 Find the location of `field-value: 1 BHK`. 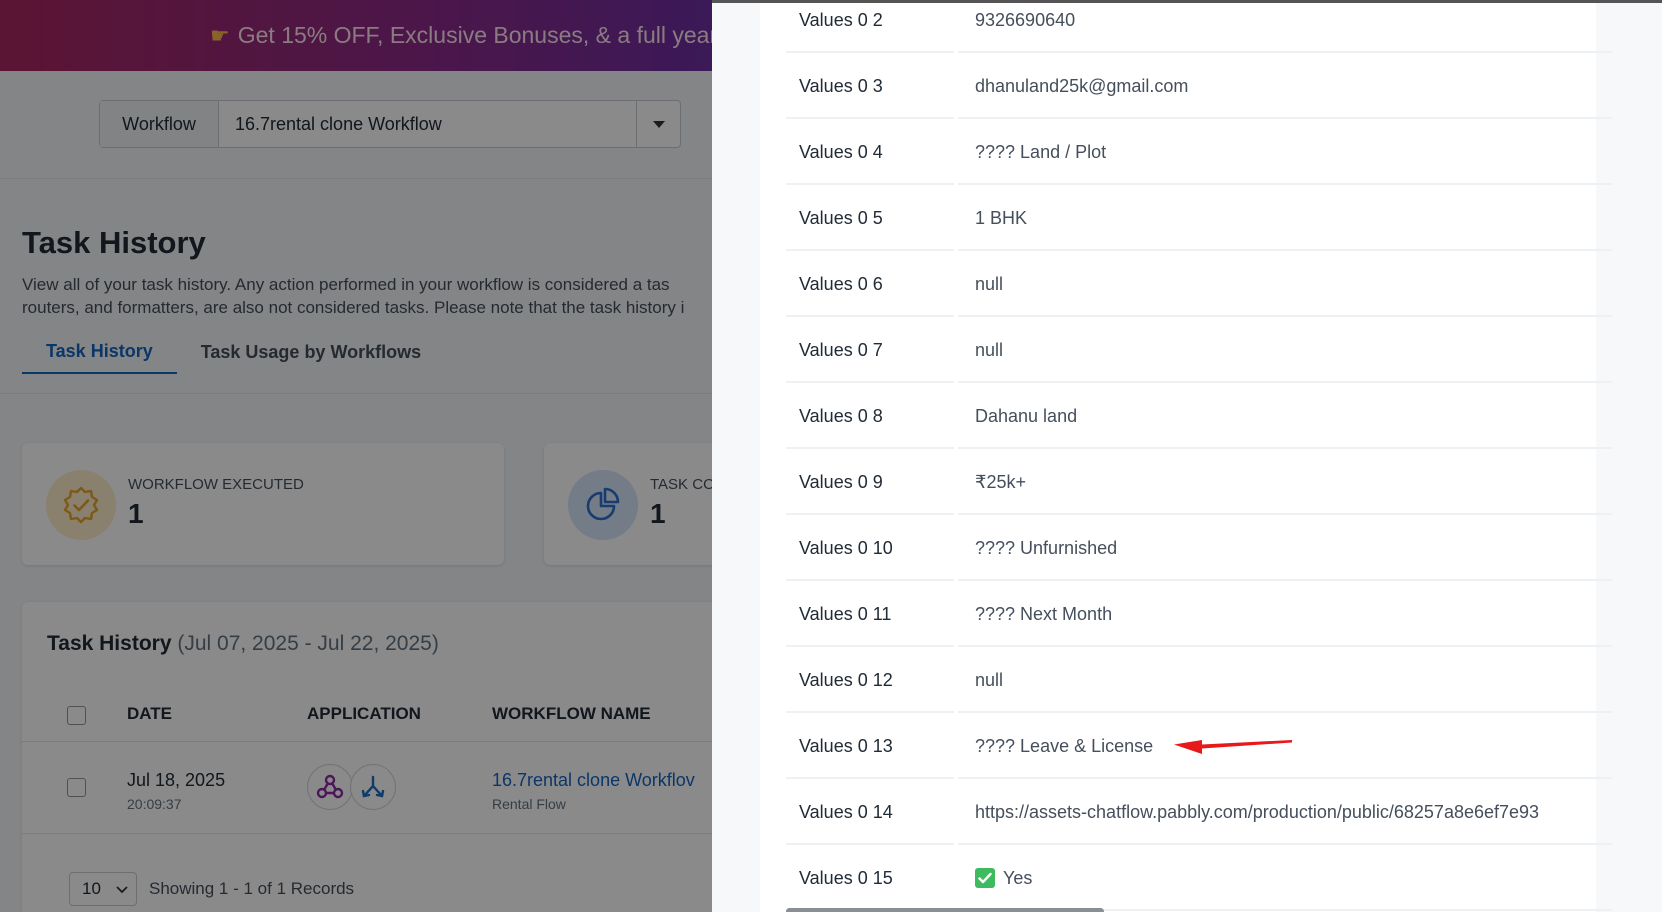

field-value: 1 BHK is located at coordinates (1285, 219).